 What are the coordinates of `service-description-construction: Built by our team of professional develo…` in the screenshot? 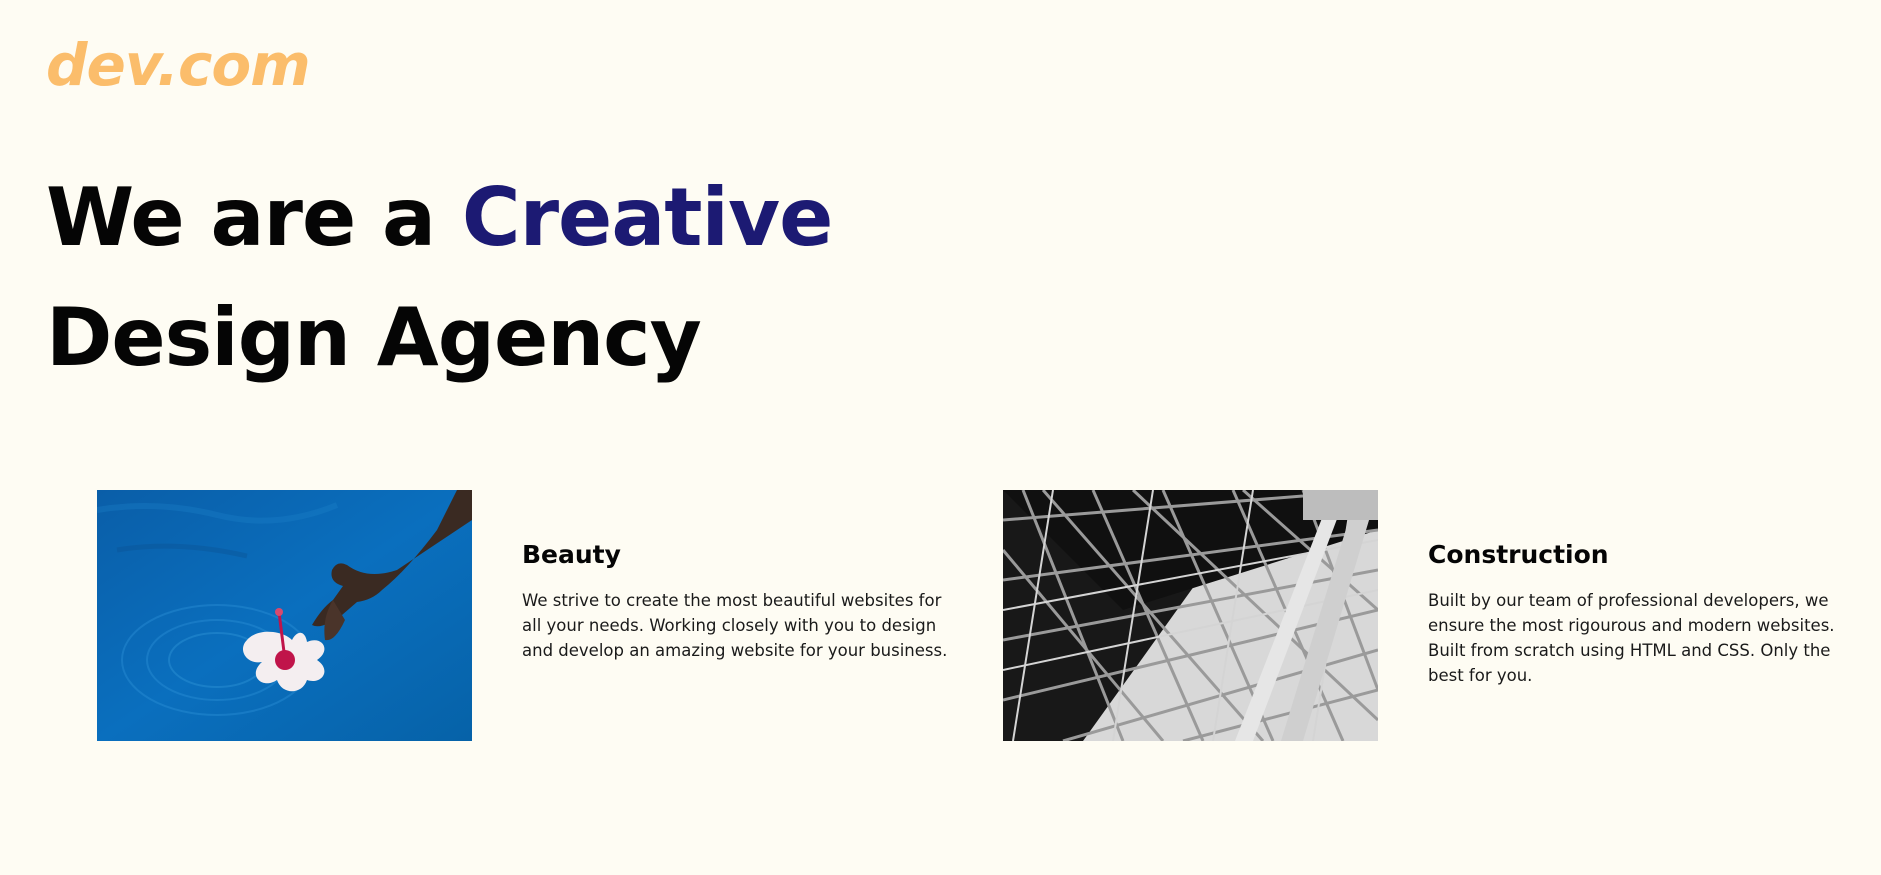 It's located at (1631, 638).